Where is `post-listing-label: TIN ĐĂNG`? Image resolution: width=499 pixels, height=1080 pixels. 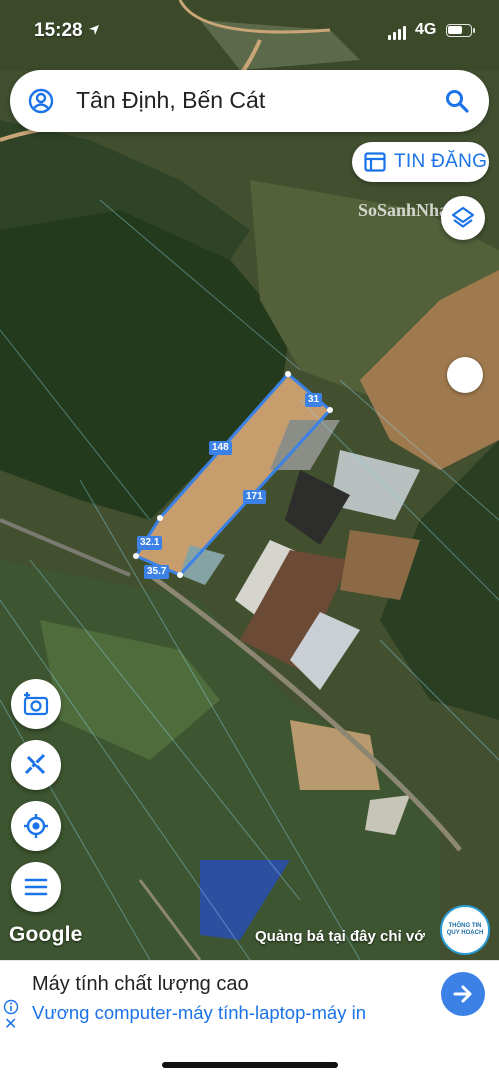
post-listing-label: TIN ĐĂNG is located at coordinates (441, 161).